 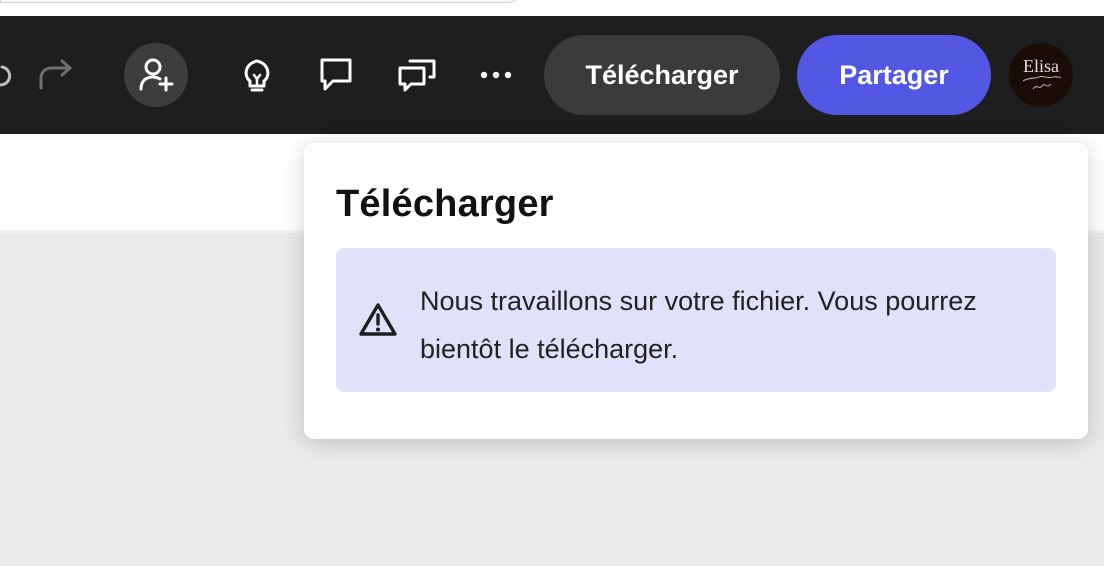 What do you see at coordinates (1042, 82) in the screenshot?
I see `avatar-flourish` at bounding box center [1042, 82].